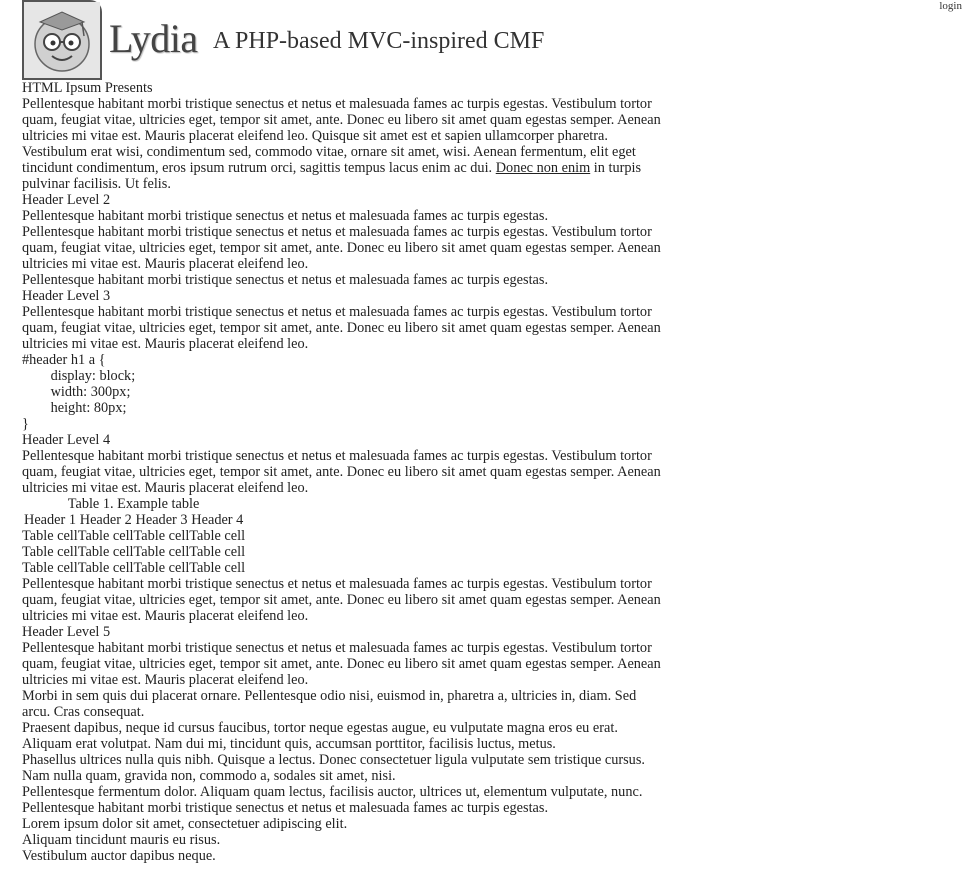 The width and height of the screenshot is (979, 896). I want to click on table-header-cell: Header 4, so click(217, 520).